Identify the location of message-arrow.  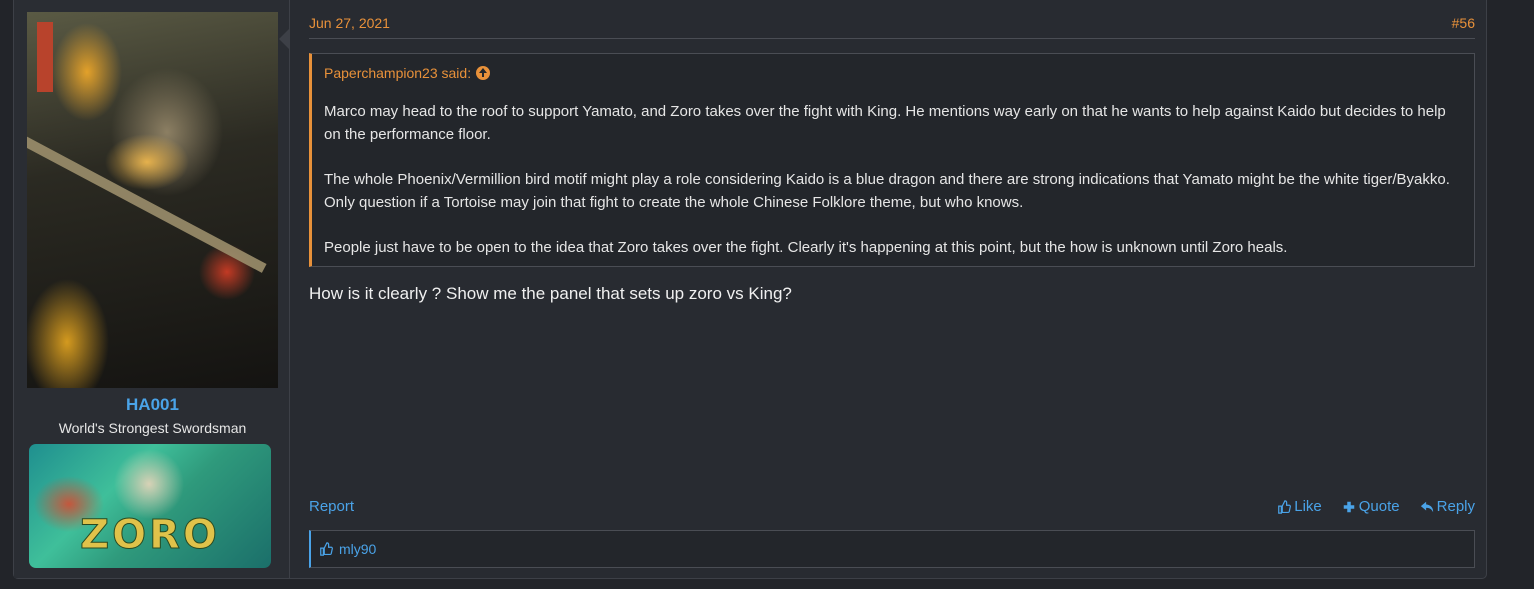
(284, 39).